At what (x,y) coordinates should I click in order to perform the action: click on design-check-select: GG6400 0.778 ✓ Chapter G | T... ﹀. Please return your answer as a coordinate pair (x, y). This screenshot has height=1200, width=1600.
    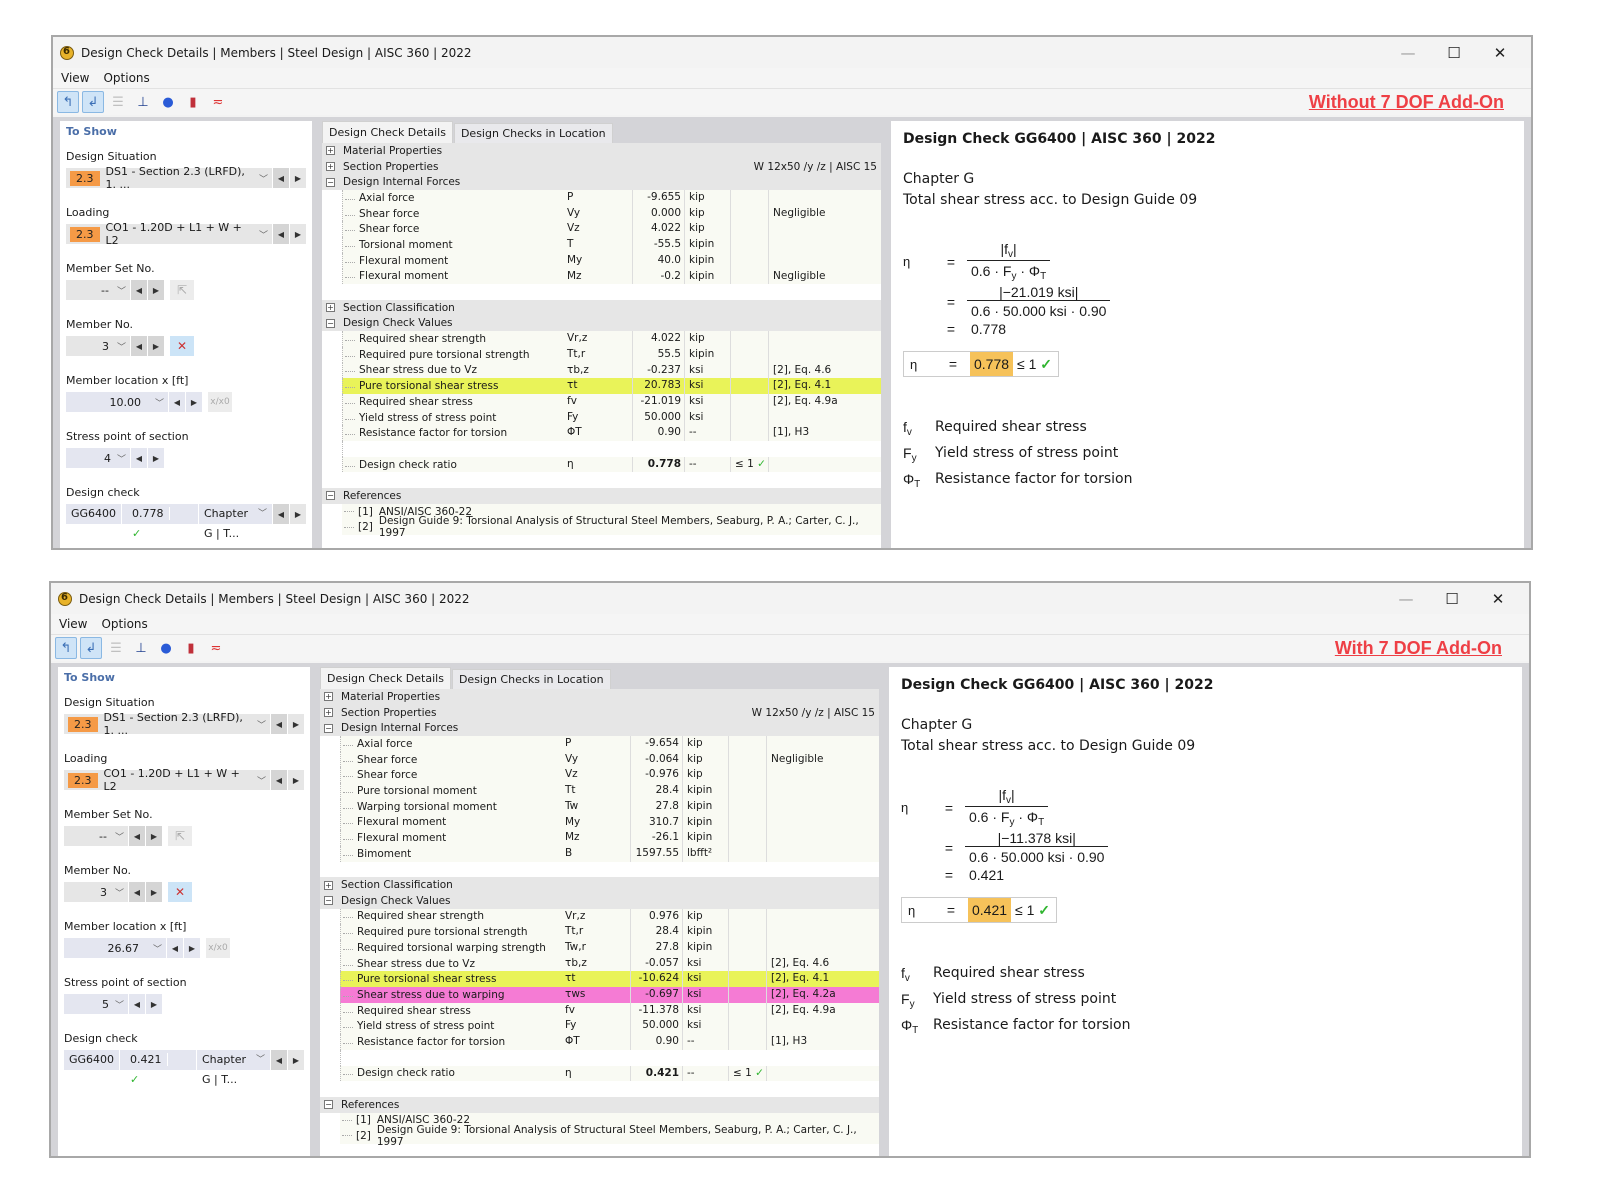
    Looking at the image, I should click on (169, 522).